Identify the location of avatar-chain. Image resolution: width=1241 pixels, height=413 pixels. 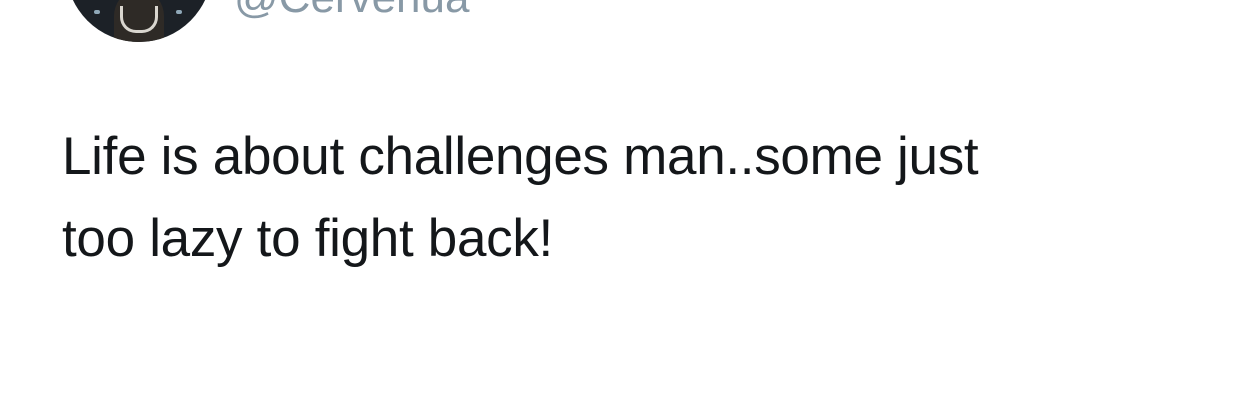
(139, 19).